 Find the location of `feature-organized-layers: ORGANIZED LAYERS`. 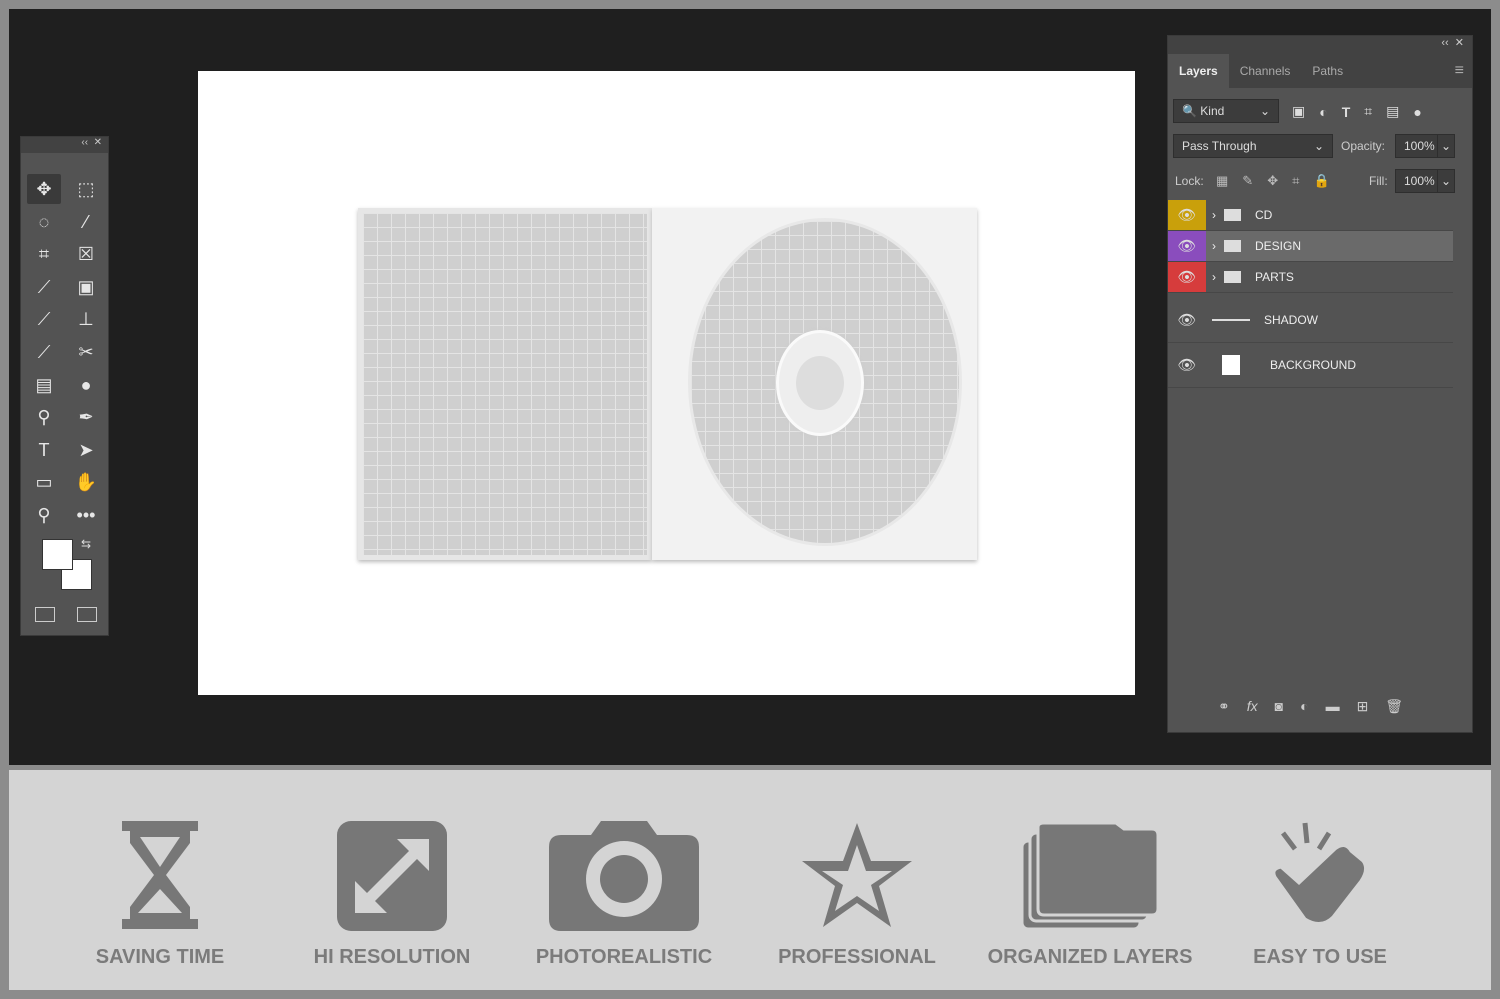

feature-organized-layers: ORGANIZED LAYERS is located at coordinates (1090, 894).